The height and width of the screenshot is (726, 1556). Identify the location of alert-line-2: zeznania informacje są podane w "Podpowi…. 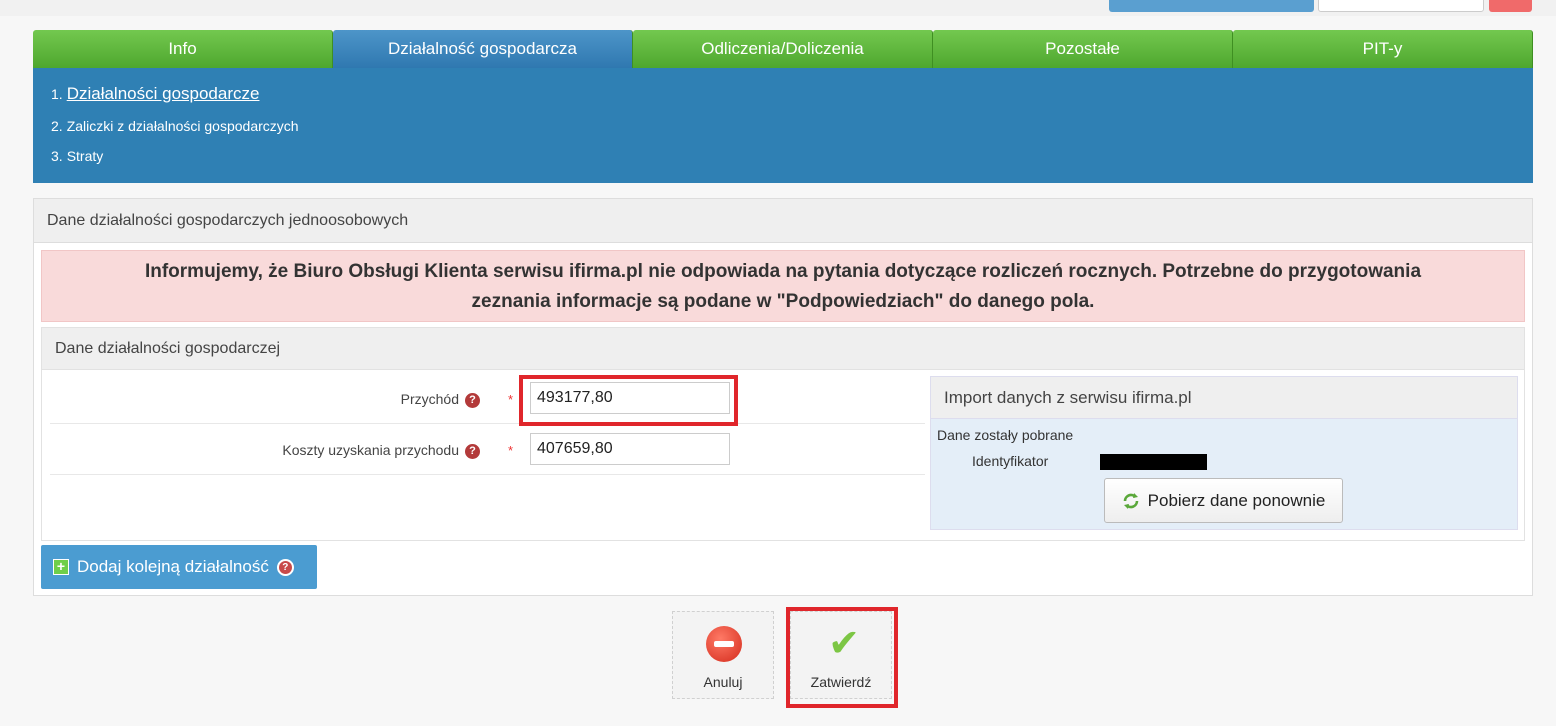
(783, 301).